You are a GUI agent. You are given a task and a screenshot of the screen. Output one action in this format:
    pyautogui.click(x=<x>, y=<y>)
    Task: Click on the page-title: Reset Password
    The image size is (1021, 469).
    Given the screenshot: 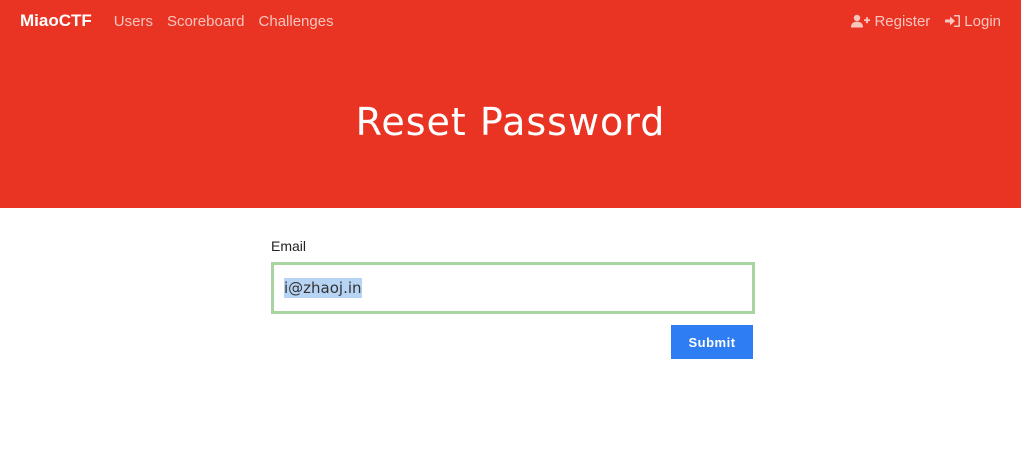 What is the action you would take?
    pyautogui.click(x=510, y=122)
    